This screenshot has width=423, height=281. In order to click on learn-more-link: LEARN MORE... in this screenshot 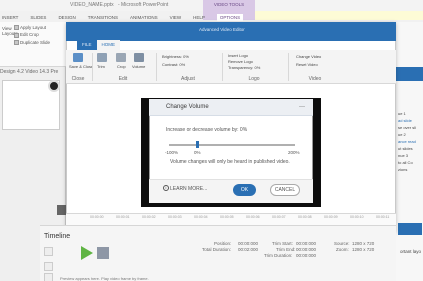, I will do `click(188, 189)`.